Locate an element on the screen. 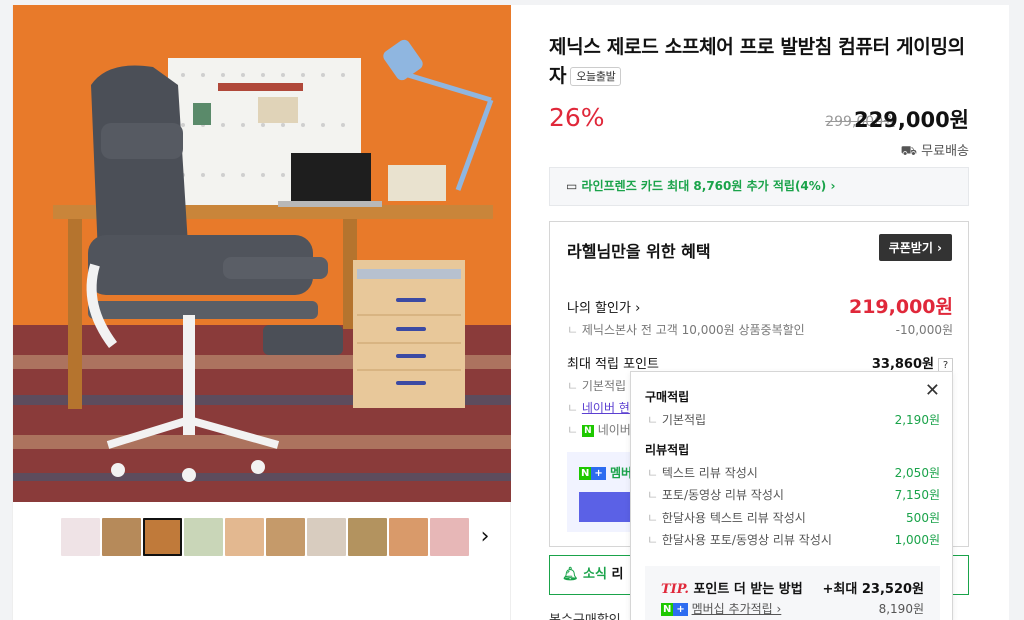 This screenshot has height=620, width=1024. tip-member-link: 멤버십 추가적립 › is located at coordinates (737, 609).